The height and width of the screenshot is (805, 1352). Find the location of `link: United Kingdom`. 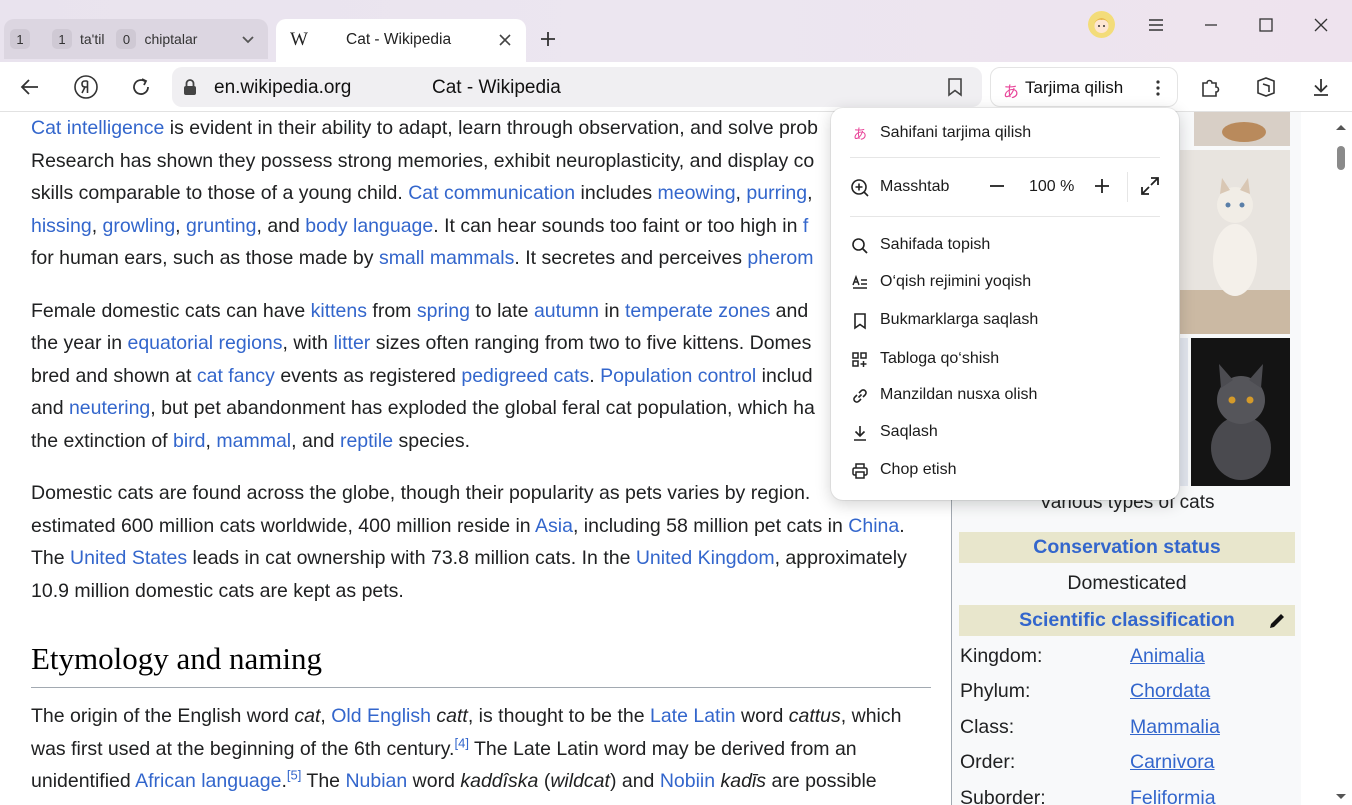

link: United Kingdom is located at coordinates (705, 558).